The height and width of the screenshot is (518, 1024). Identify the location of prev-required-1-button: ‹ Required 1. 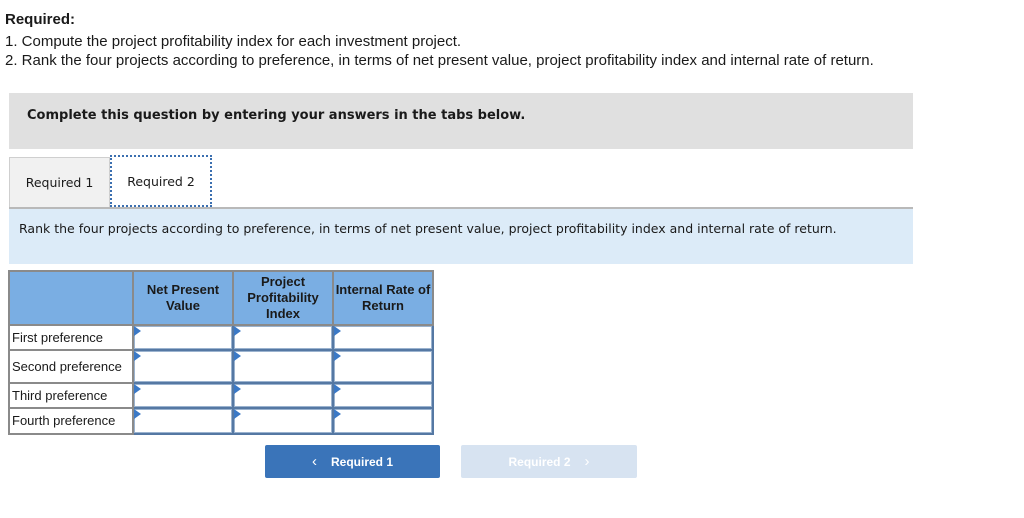
(352, 461).